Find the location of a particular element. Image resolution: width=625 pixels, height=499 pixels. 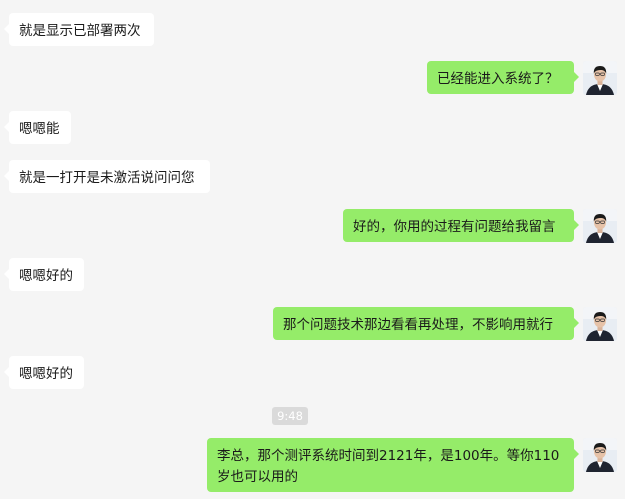

message-text: 李总，那个测评系统时间到2121年，是100年。等你110岁也可以用的 is located at coordinates (388, 466).